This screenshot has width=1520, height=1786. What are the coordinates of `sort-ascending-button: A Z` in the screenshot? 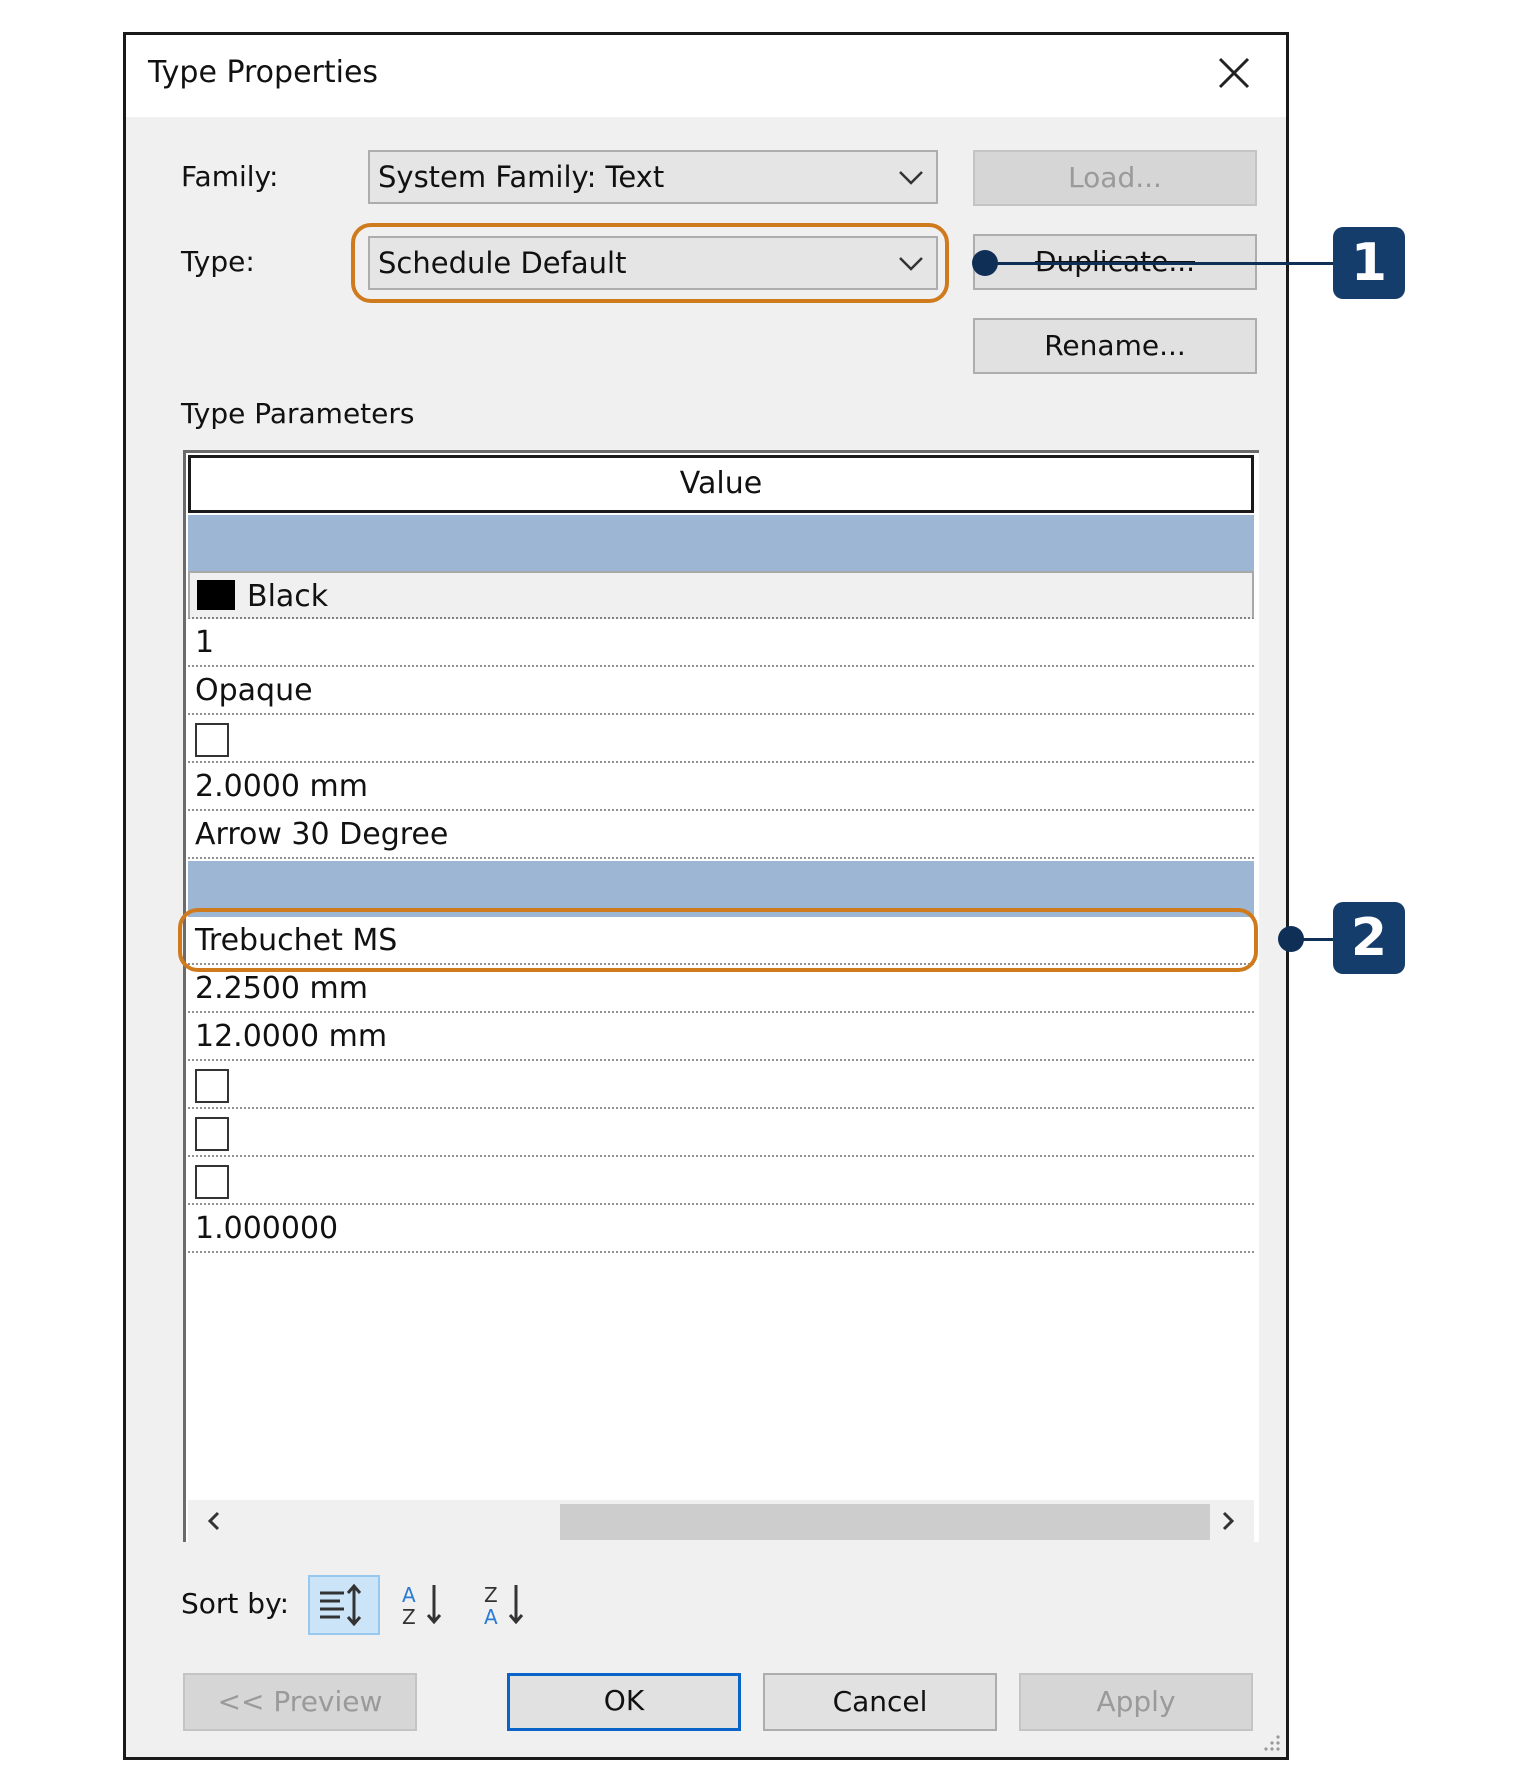 It's located at (428, 1605).